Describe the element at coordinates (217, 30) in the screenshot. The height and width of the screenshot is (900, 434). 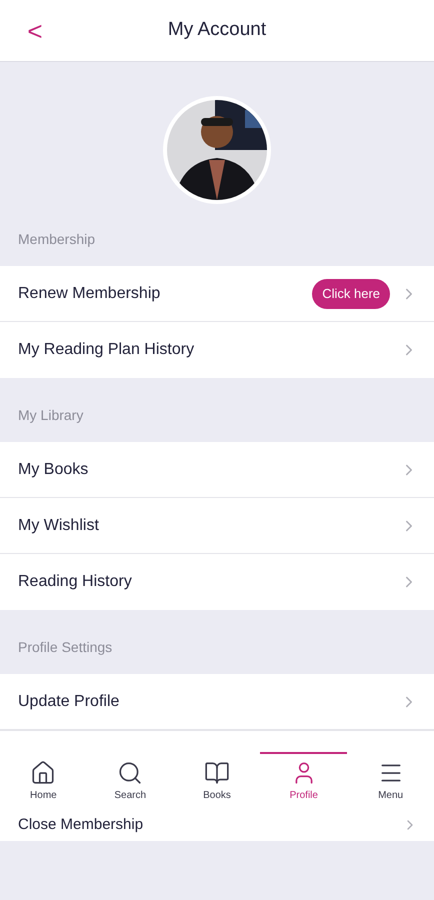
I see `page-title: My Account` at that location.